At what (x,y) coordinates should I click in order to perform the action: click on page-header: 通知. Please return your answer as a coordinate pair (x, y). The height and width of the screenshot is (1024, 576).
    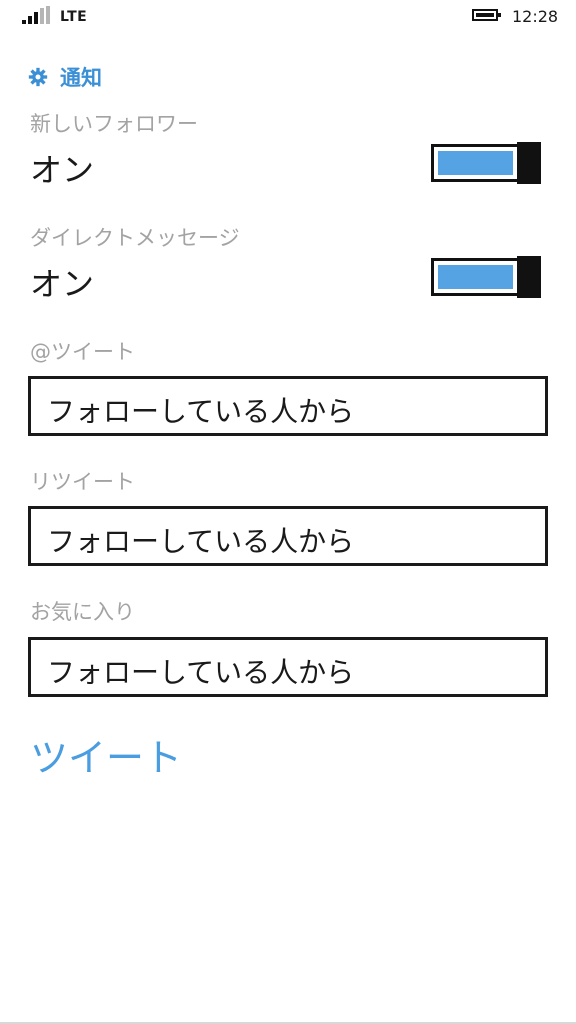
    Looking at the image, I should click on (65, 77).